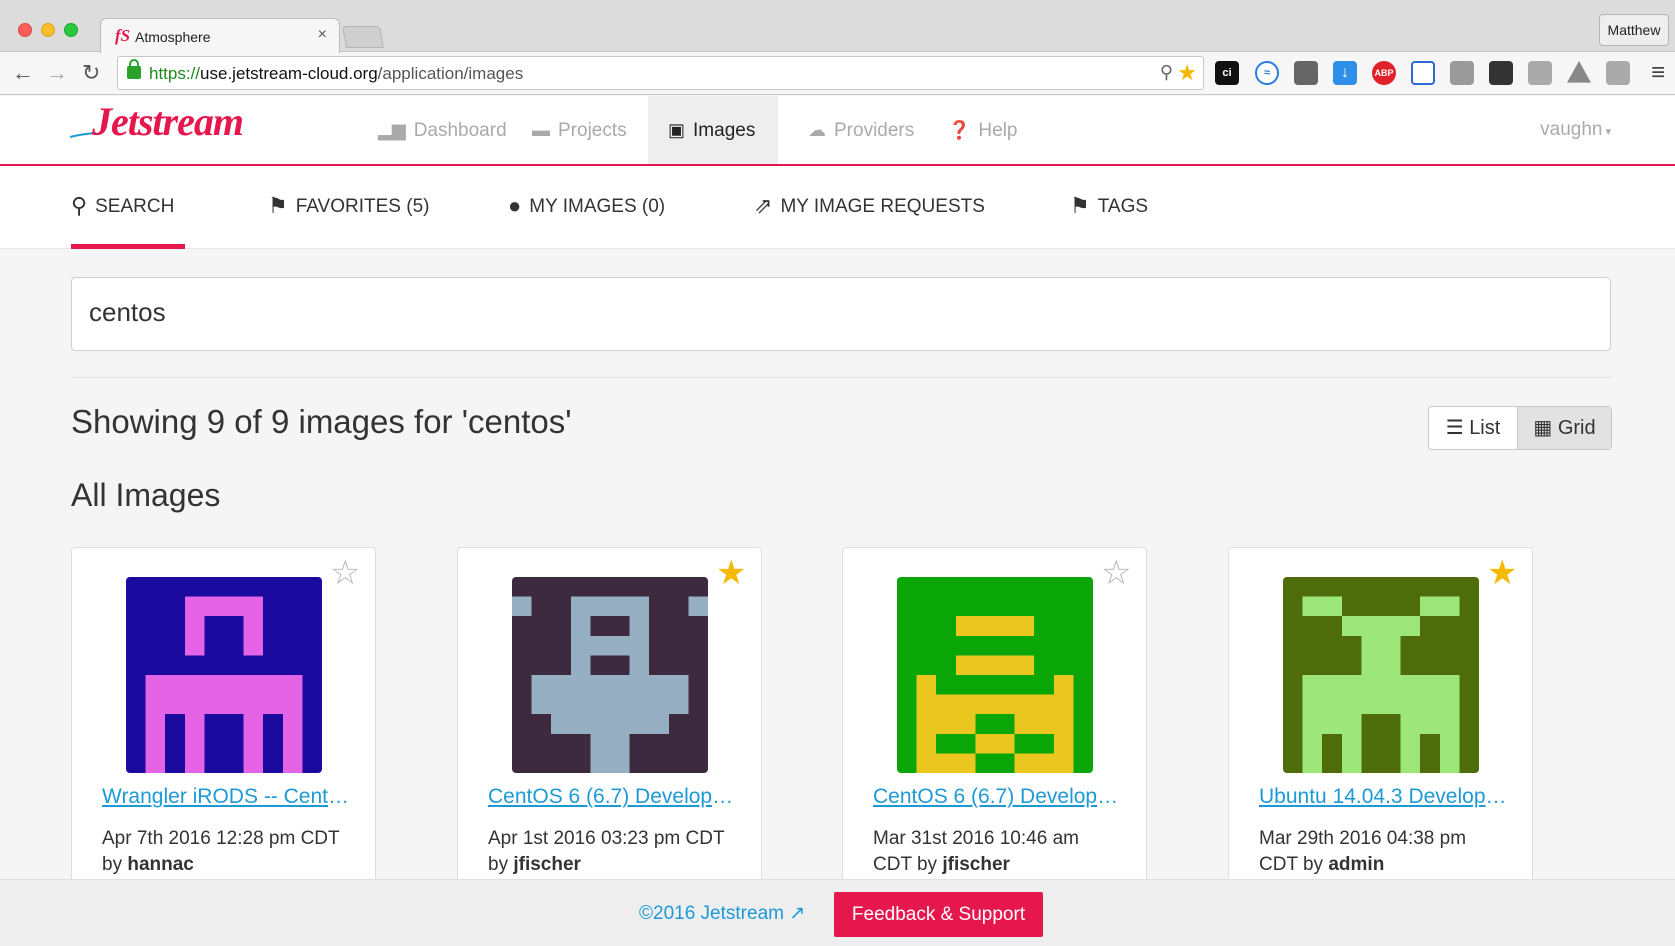 The width and height of the screenshot is (1675, 946). Describe the element at coordinates (1608, 132) in the screenshot. I see `caret-down-icon: ▾` at that location.